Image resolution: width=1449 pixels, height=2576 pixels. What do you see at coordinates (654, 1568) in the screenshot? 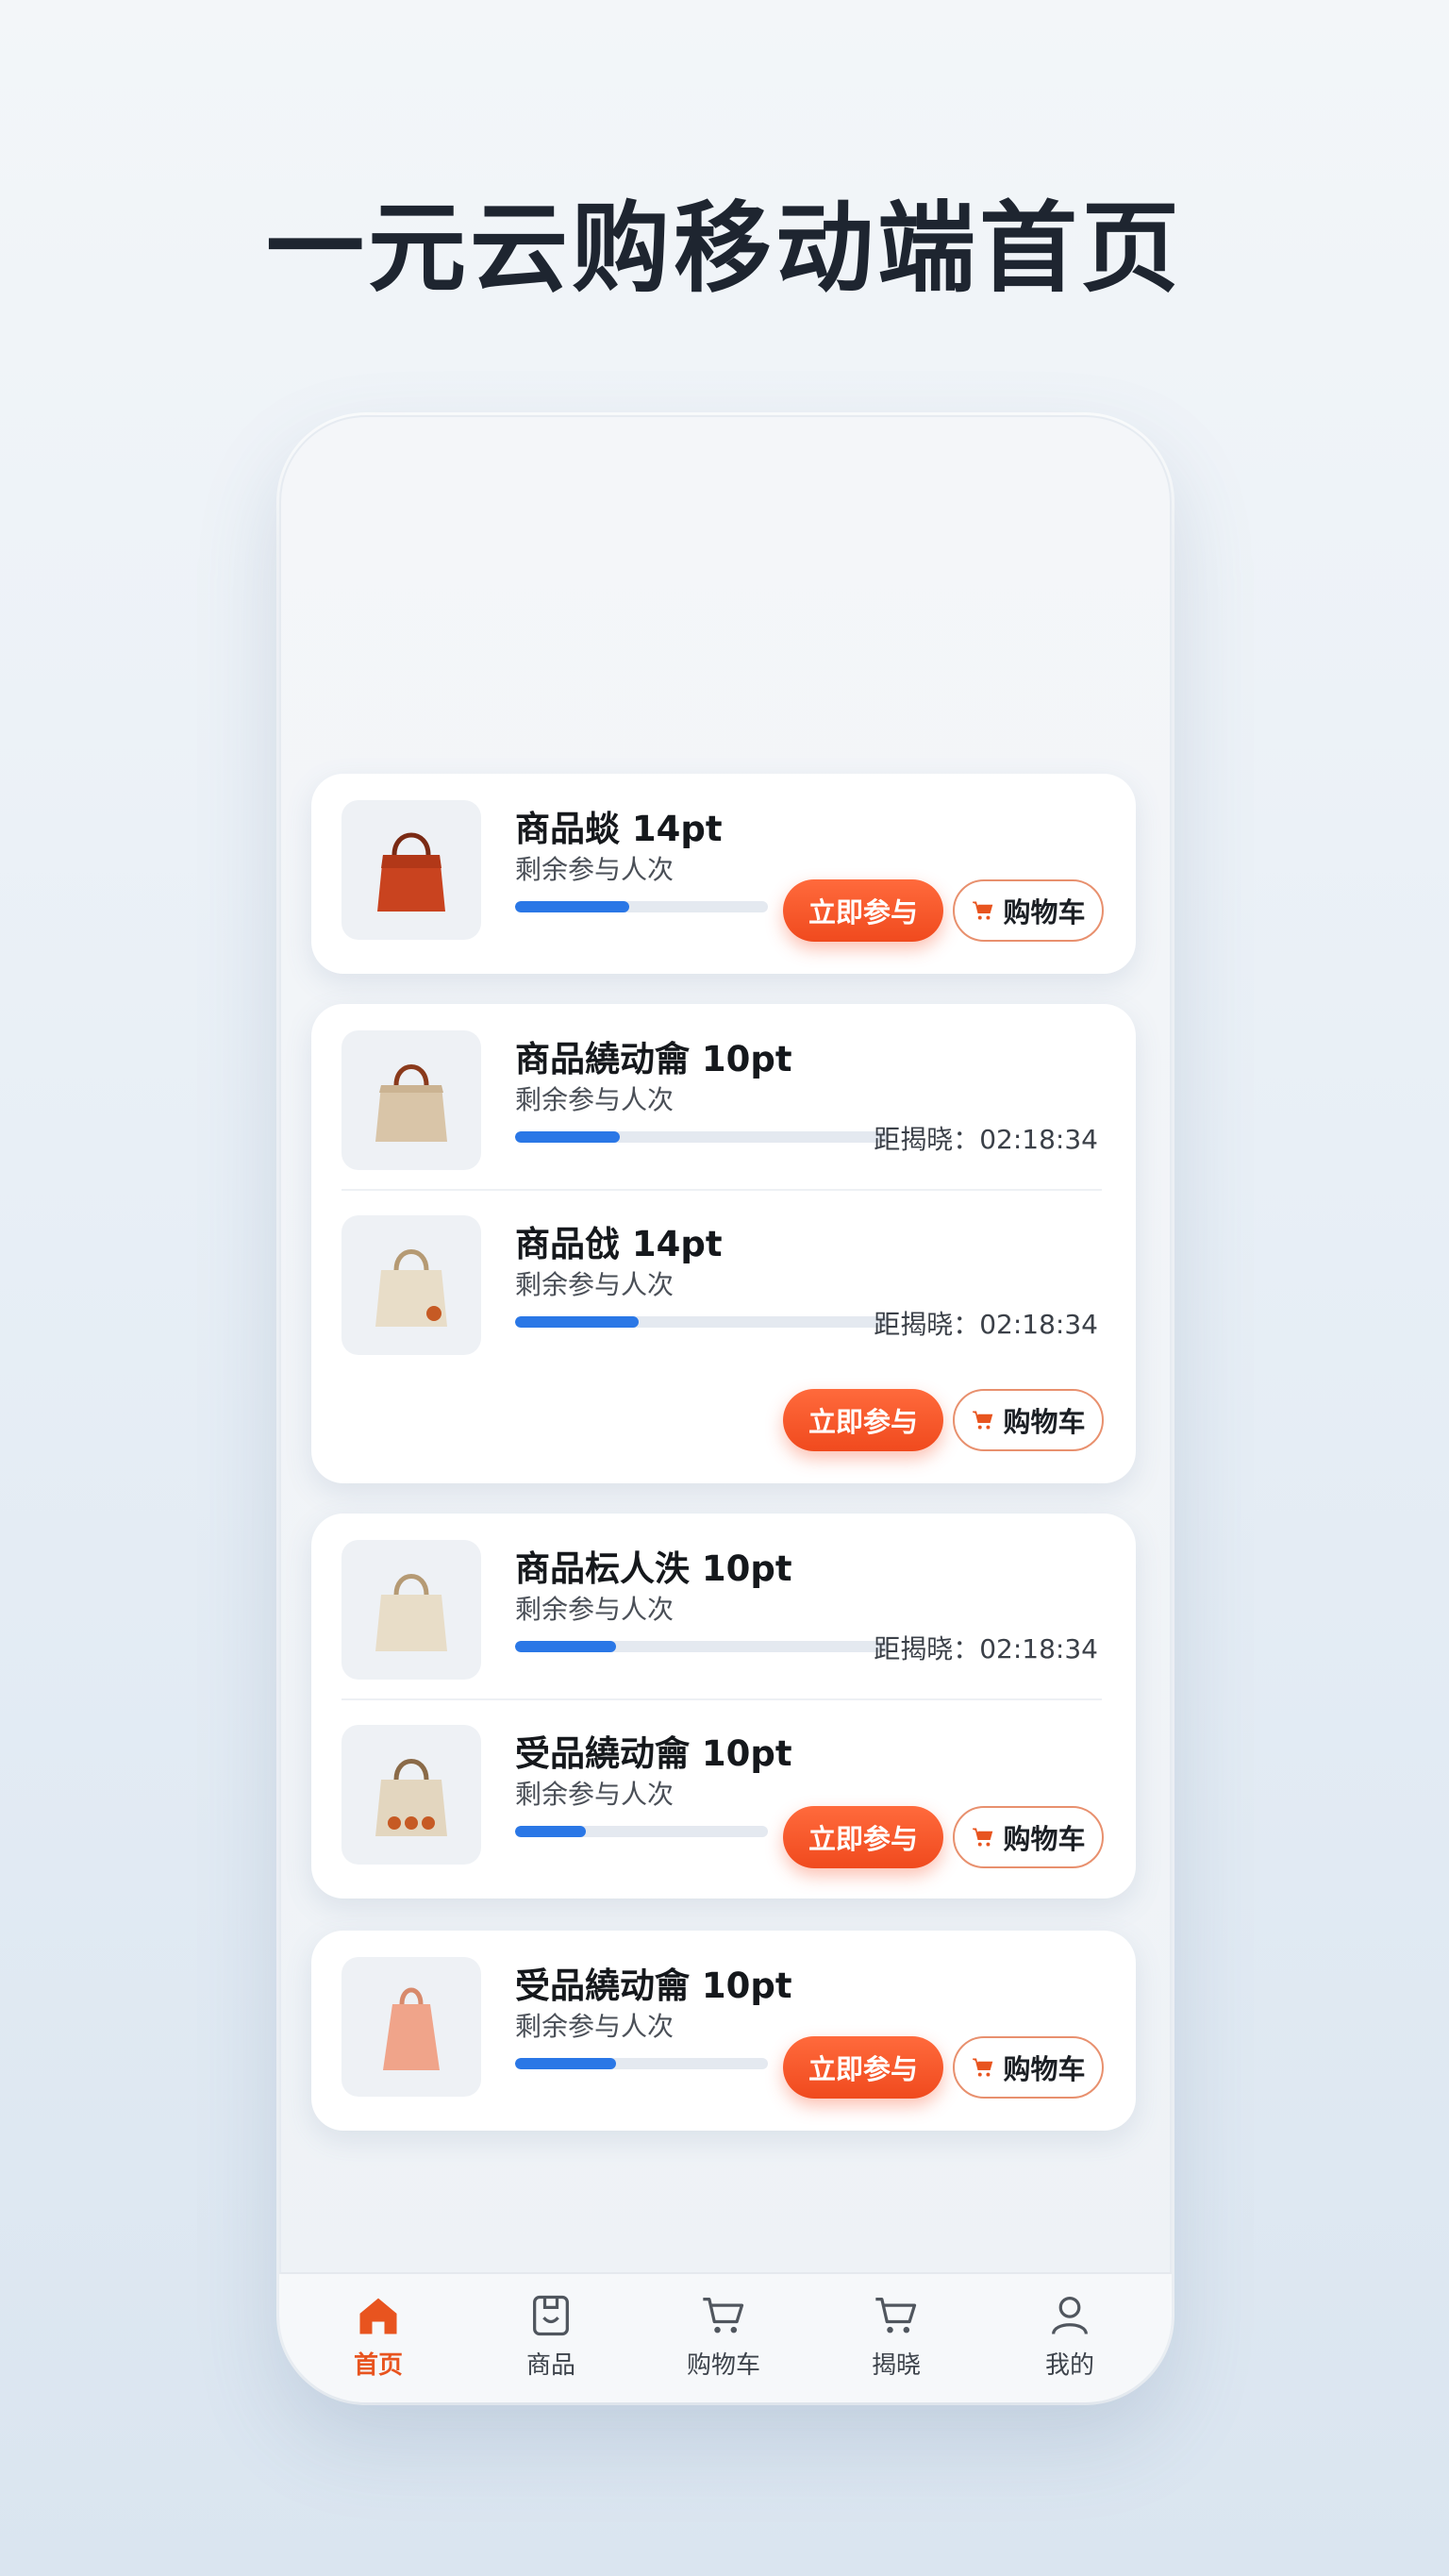
I see `product-title: 商品枟人泆 10pt` at bounding box center [654, 1568].